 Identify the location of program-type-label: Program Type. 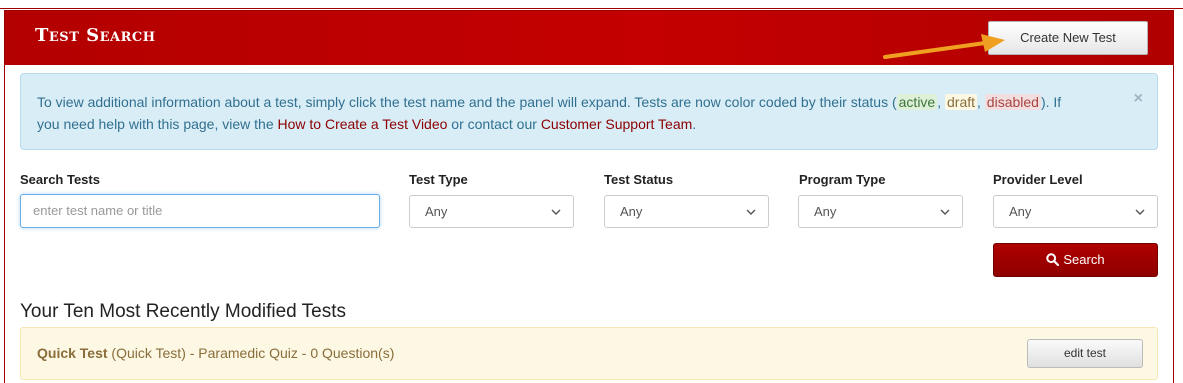
(842, 179).